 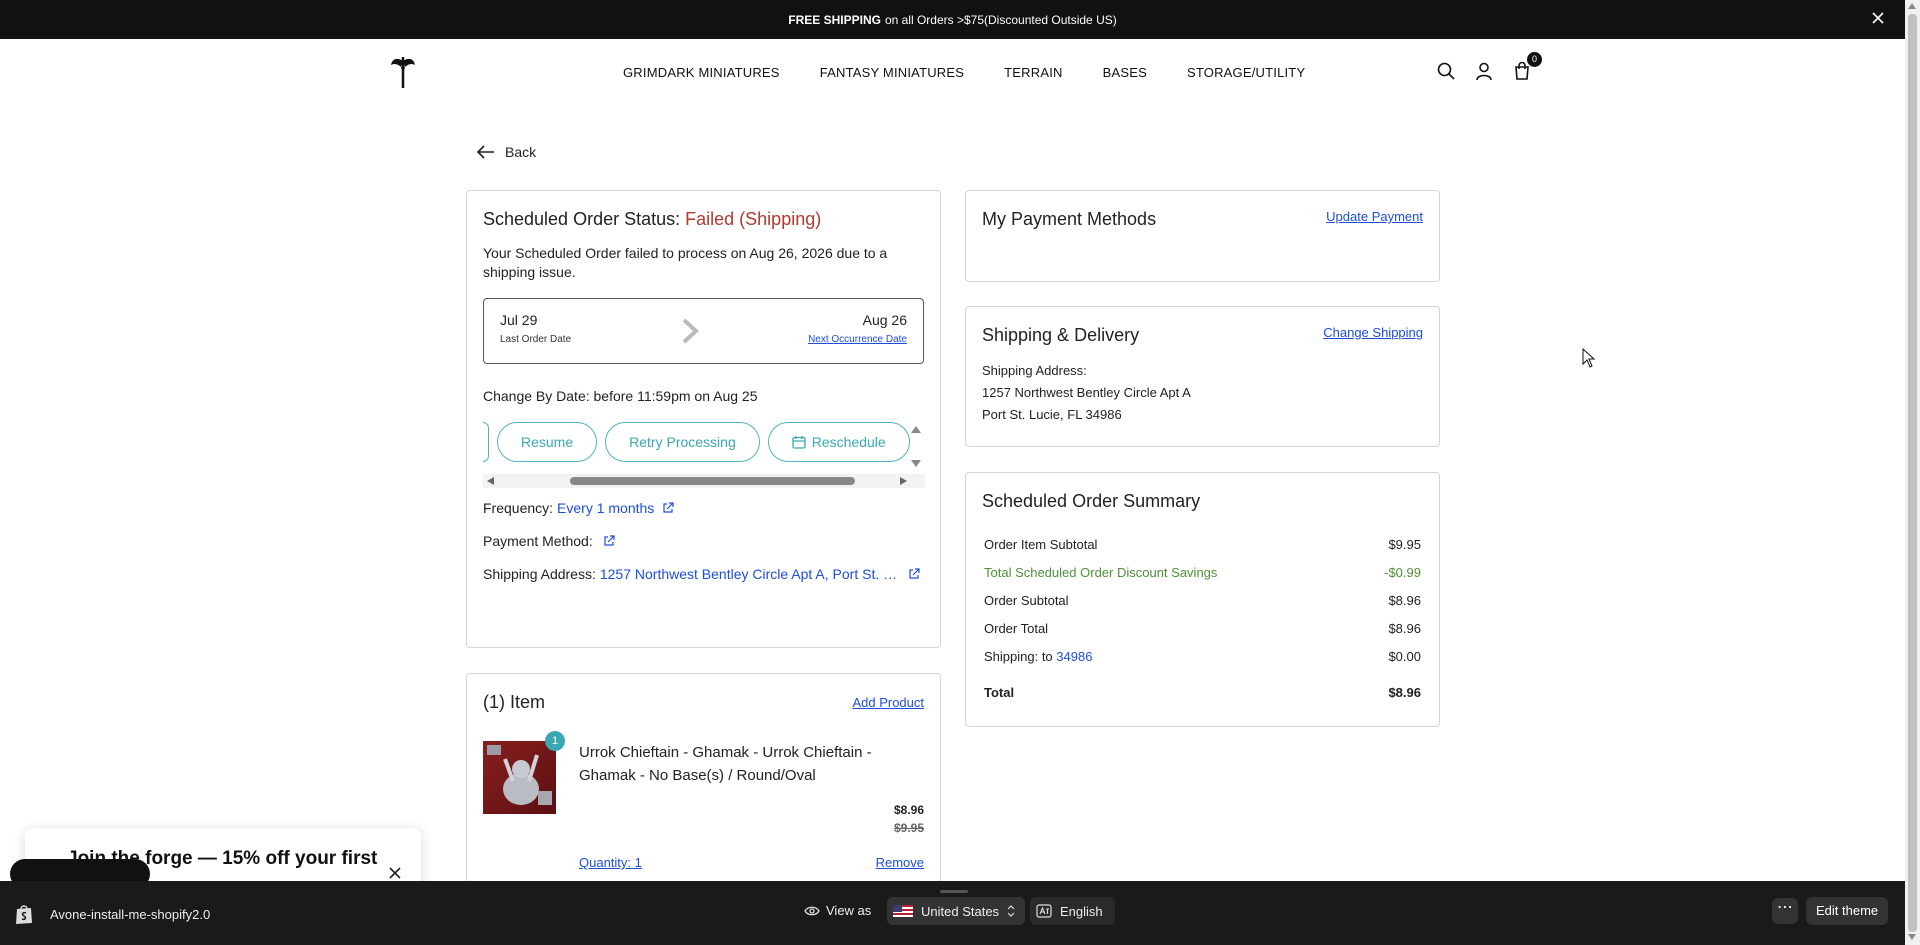 What do you see at coordinates (1202, 656) in the screenshot?
I see `summary-row-shipping: Shipping: to 34986 $0.00` at bounding box center [1202, 656].